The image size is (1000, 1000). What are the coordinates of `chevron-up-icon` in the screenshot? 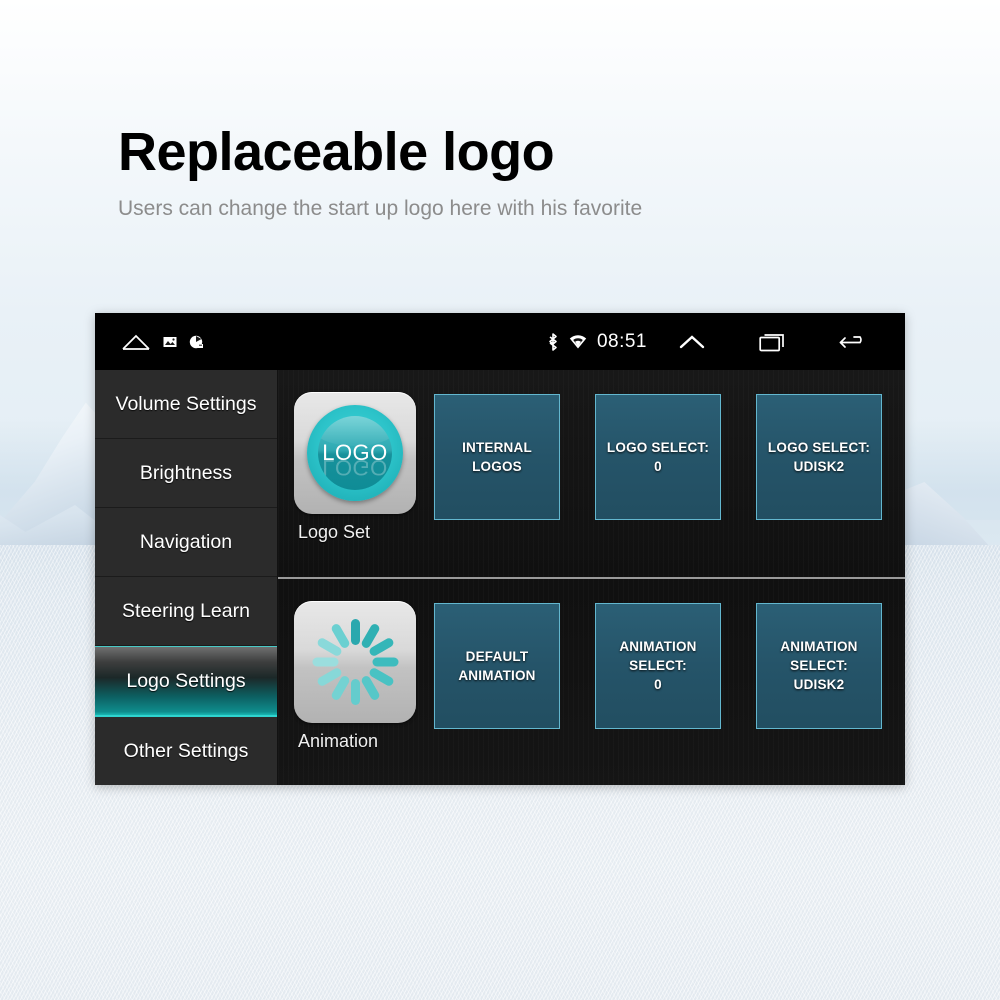 It's located at (692, 342).